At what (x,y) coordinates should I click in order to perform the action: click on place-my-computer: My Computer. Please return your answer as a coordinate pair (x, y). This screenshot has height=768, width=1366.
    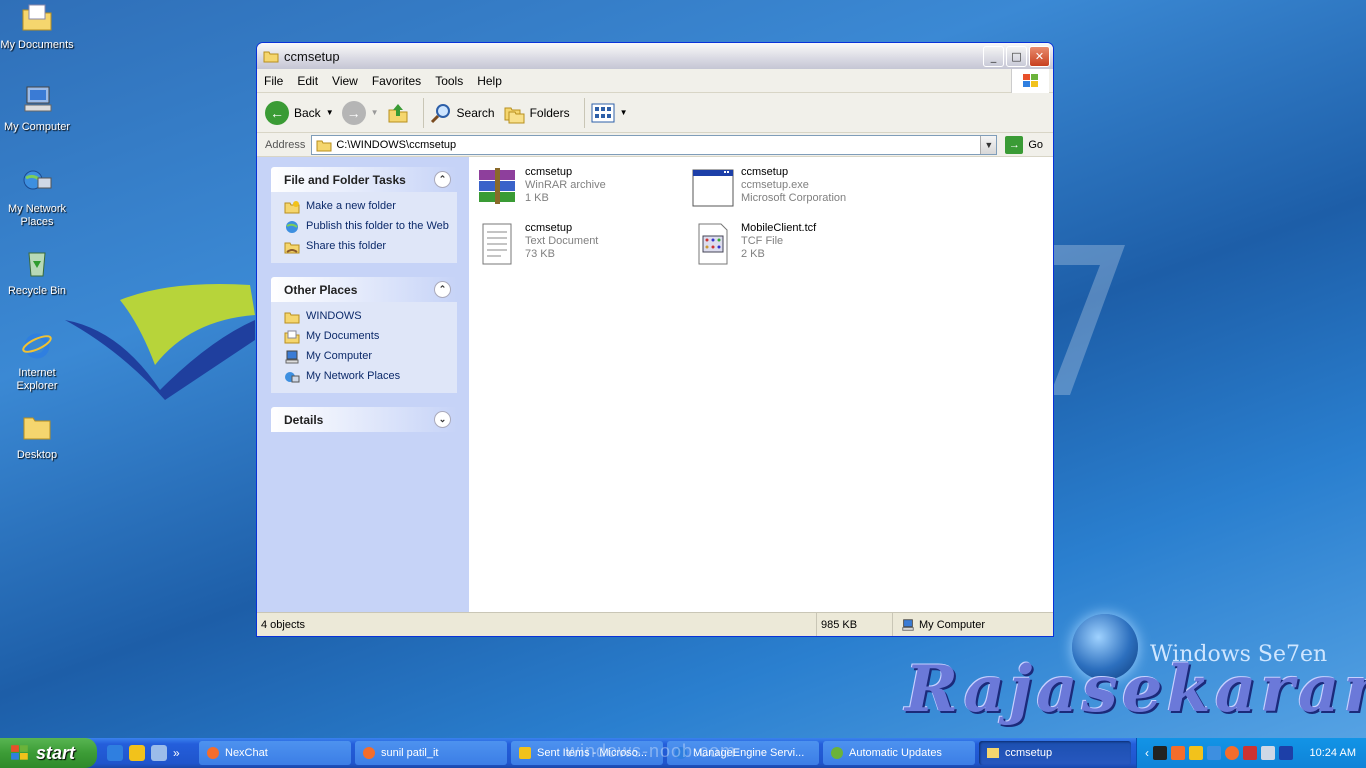
    Looking at the image, I should click on (370, 357).